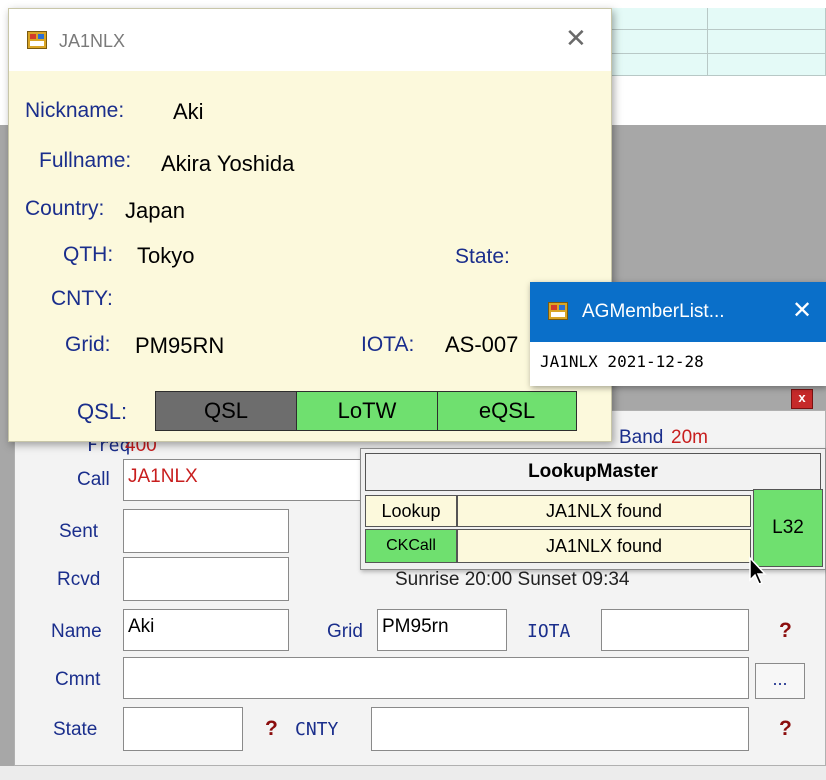 The height and width of the screenshot is (780, 826). What do you see at coordinates (604, 511) in the screenshot?
I see `lookup-result: JA1NLX found` at bounding box center [604, 511].